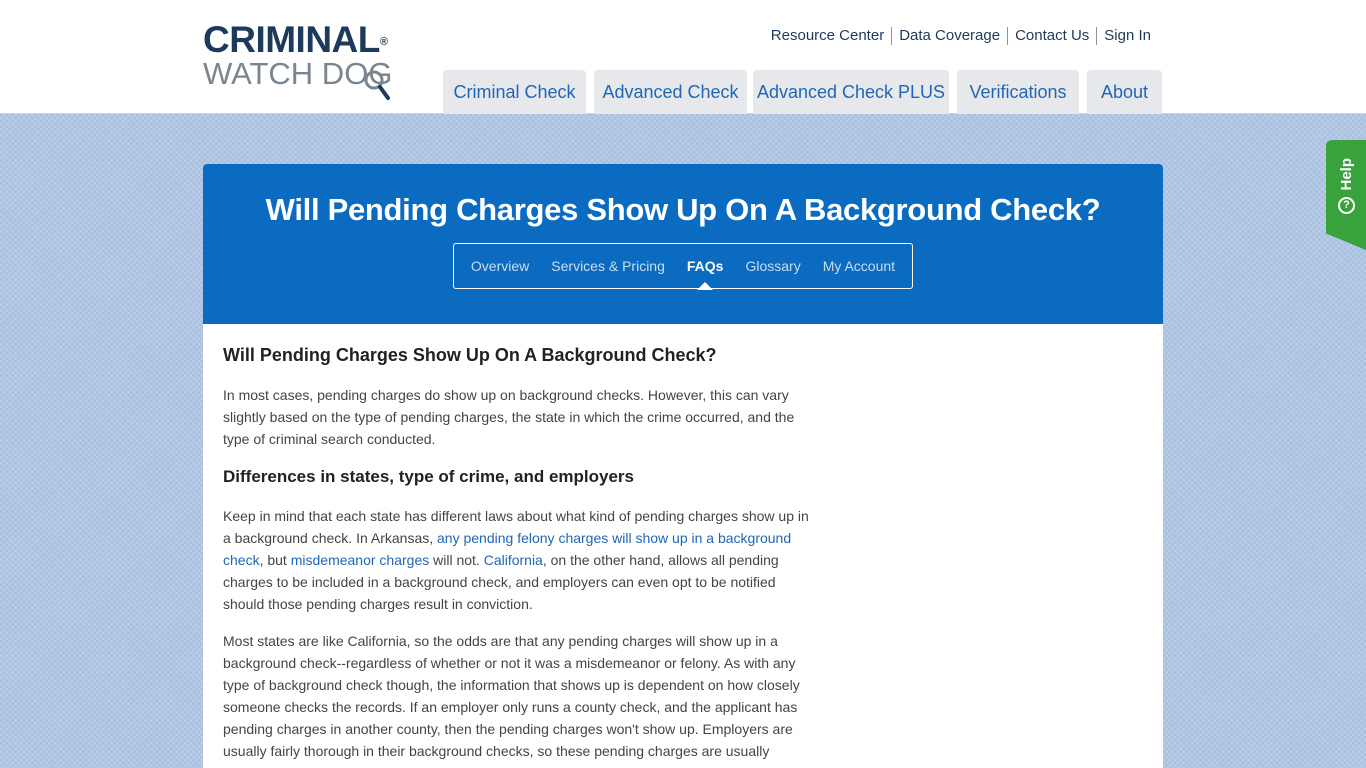 This screenshot has height=768, width=1366. What do you see at coordinates (1346, 195) in the screenshot?
I see `help-tab: Help ?` at bounding box center [1346, 195].